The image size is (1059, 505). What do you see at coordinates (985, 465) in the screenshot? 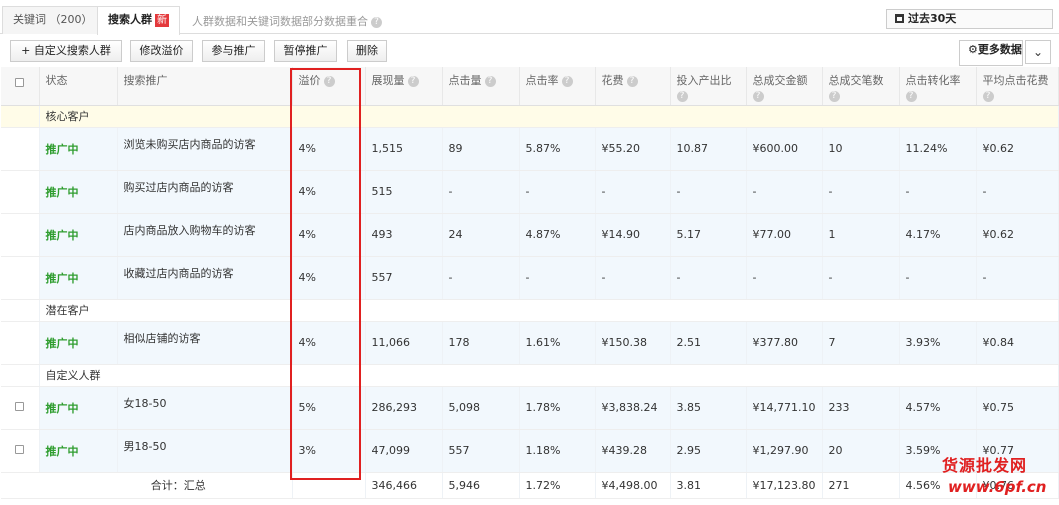
I see `watermark-text: 货源批发网` at bounding box center [985, 465].